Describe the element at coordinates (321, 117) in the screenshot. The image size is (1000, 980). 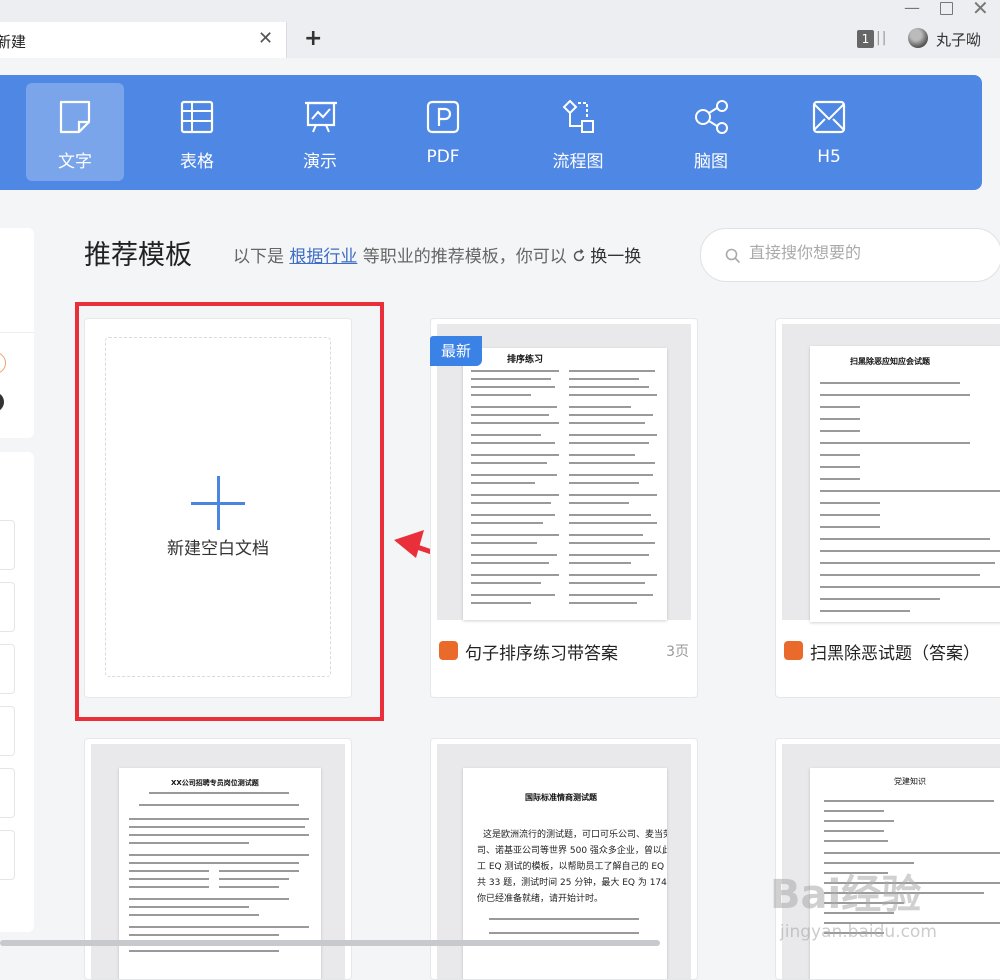
I see `presentation-icon` at that location.